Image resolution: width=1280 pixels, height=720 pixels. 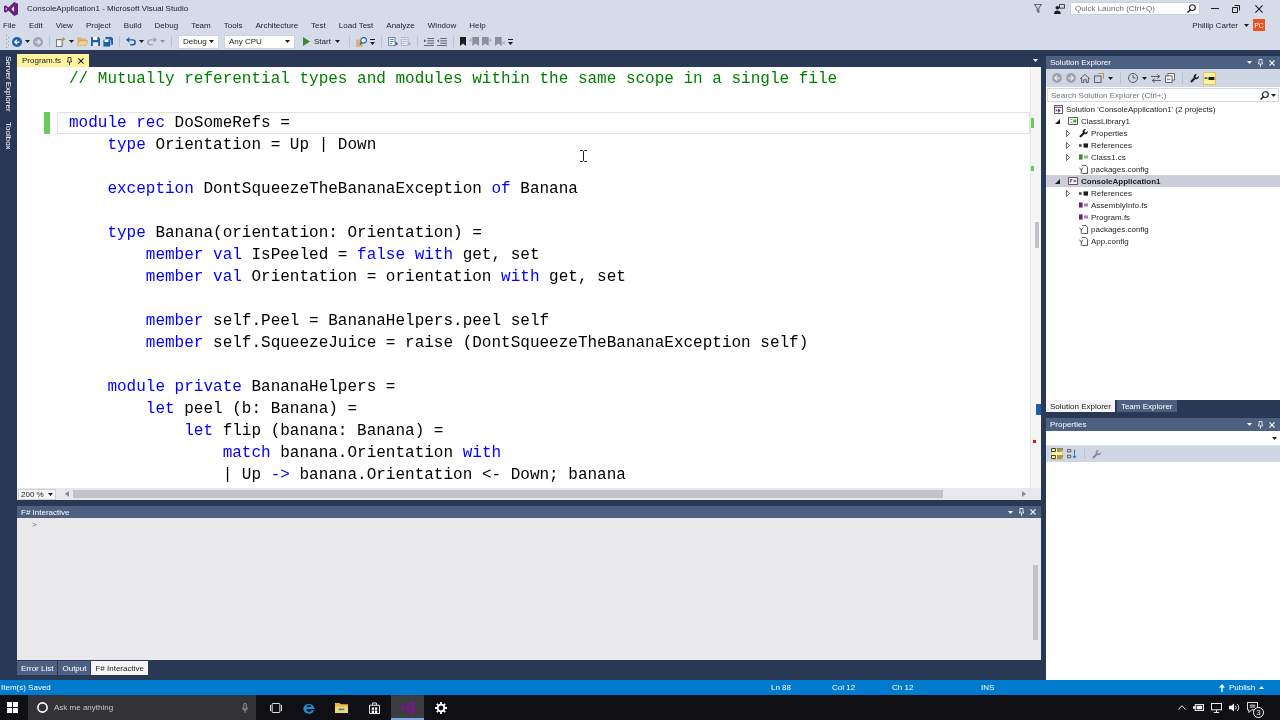 I want to click on tree-item: ConsoleApplication1, so click(x=1163, y=181).